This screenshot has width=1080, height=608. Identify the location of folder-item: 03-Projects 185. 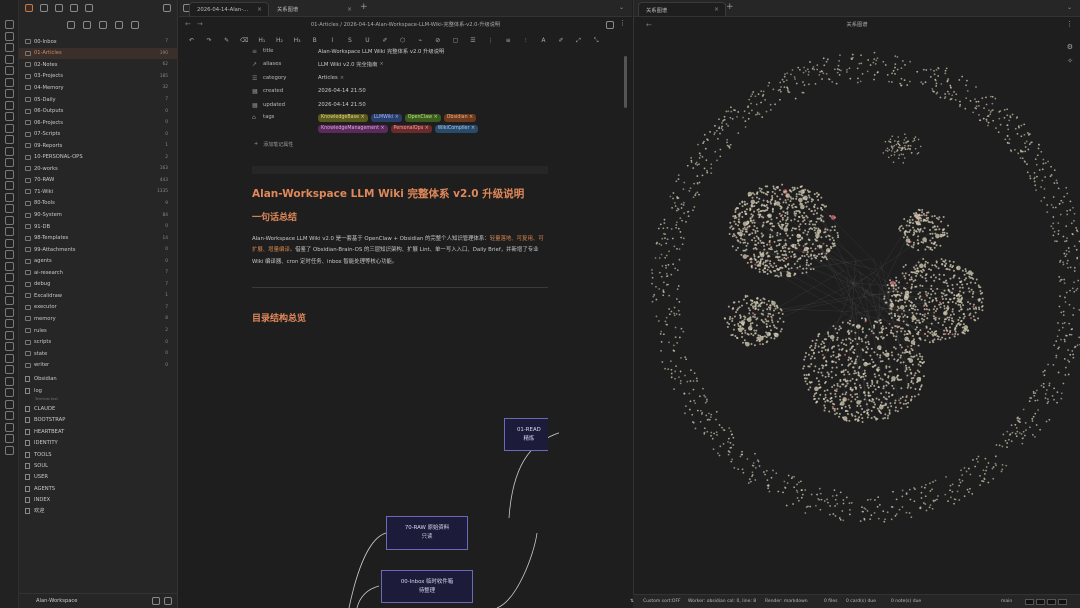
(98, 77).